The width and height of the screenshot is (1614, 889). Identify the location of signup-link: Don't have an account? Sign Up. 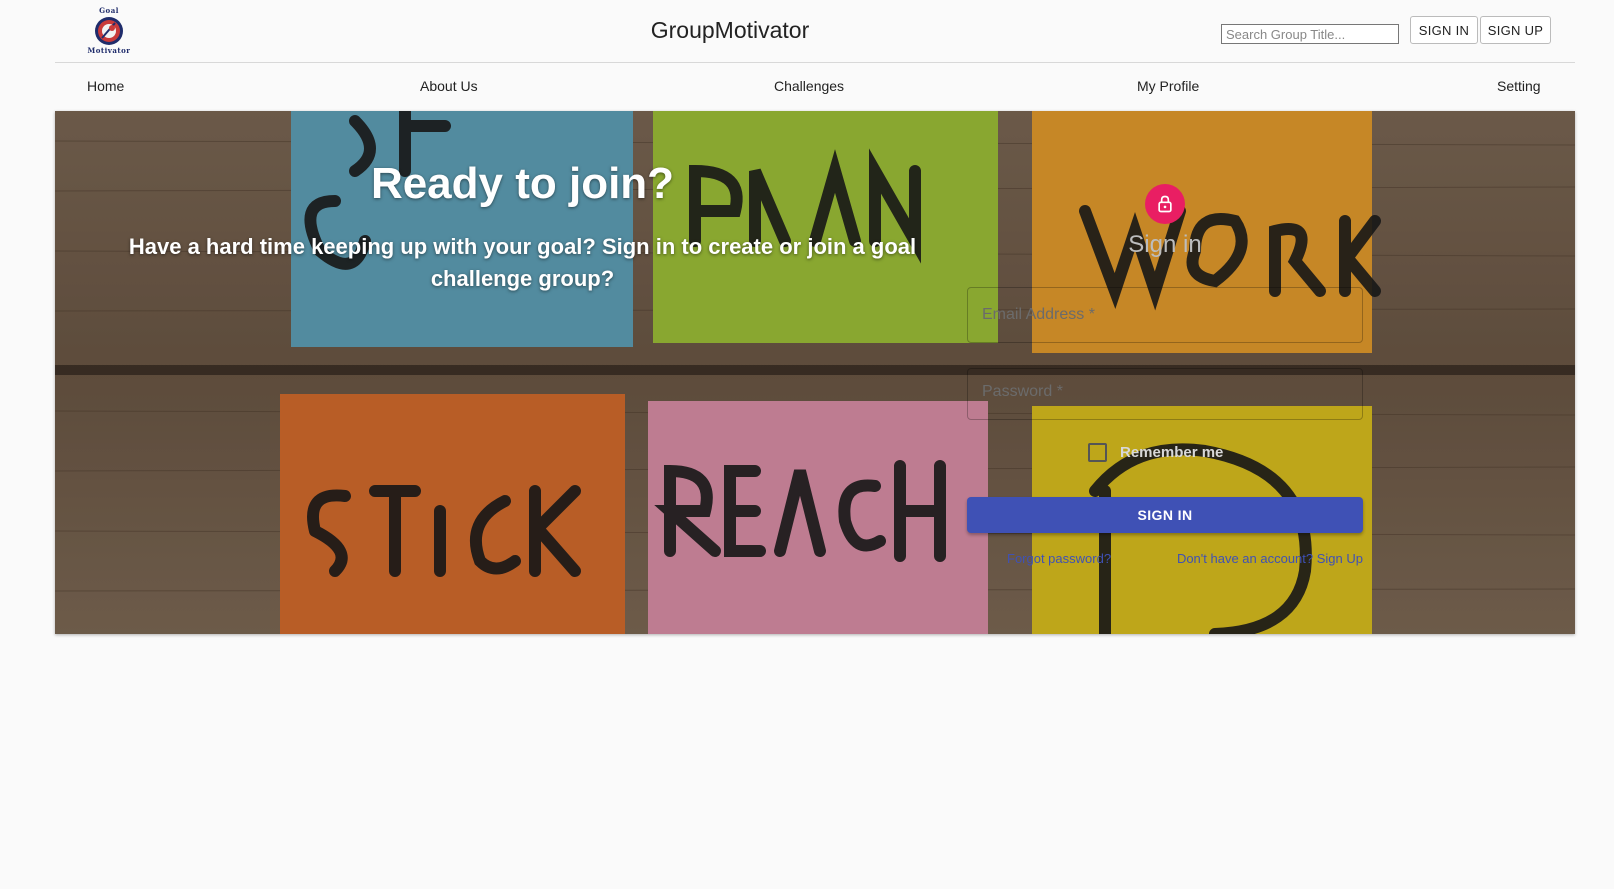
(1270, 558).